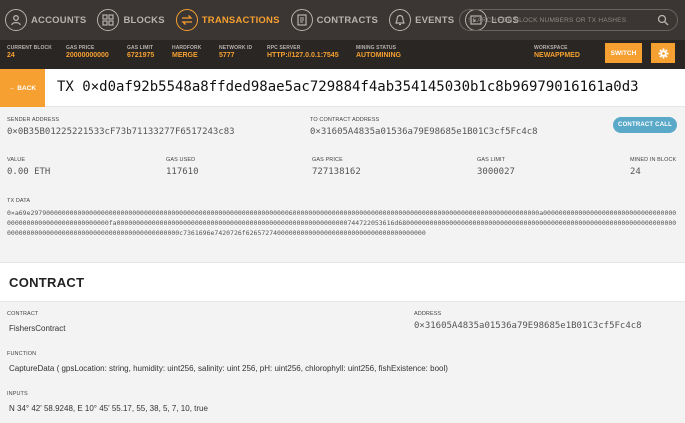 The height and width of the screenshot is (423, 685). I want to click on sender-address-label: SENDER ADDRESS, so click(33, 120).